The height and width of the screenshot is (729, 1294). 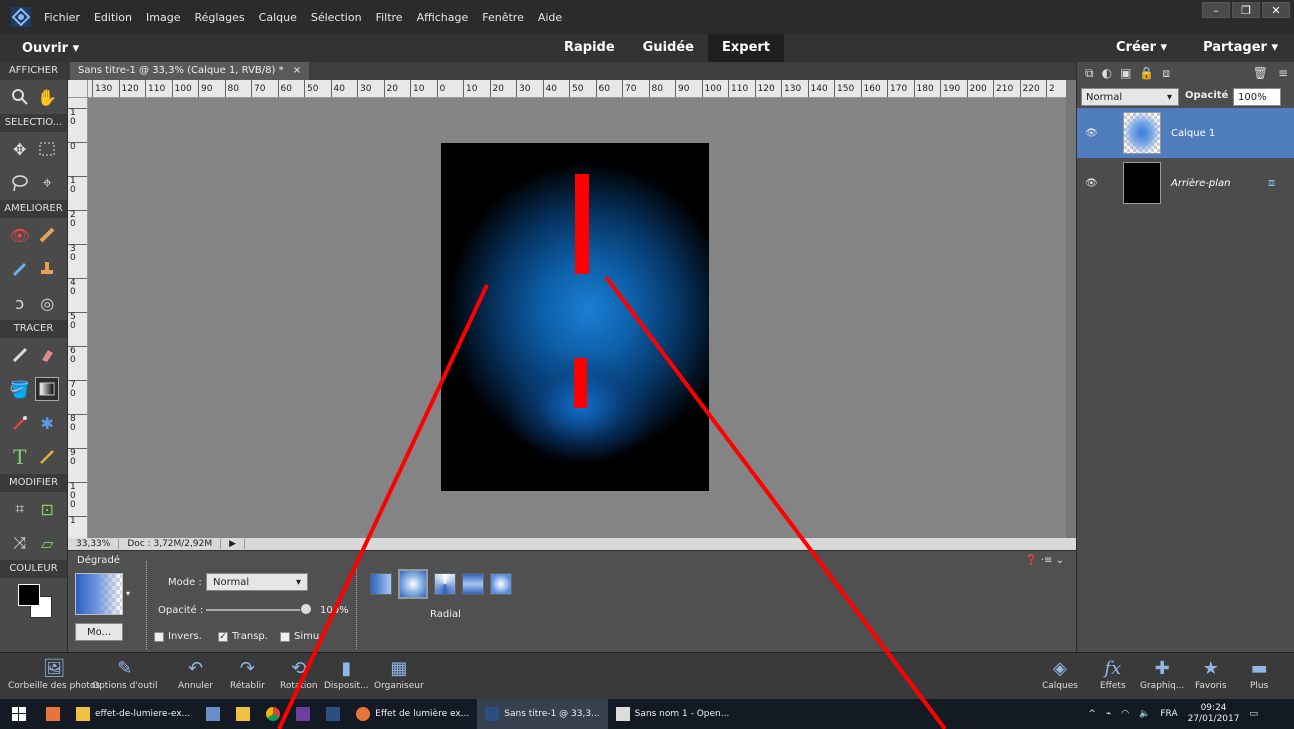 What do you see at coordinates (1108, 714) in the screenshot?
I see `network-icon: ⌁` at bounding box center [1108, 714].